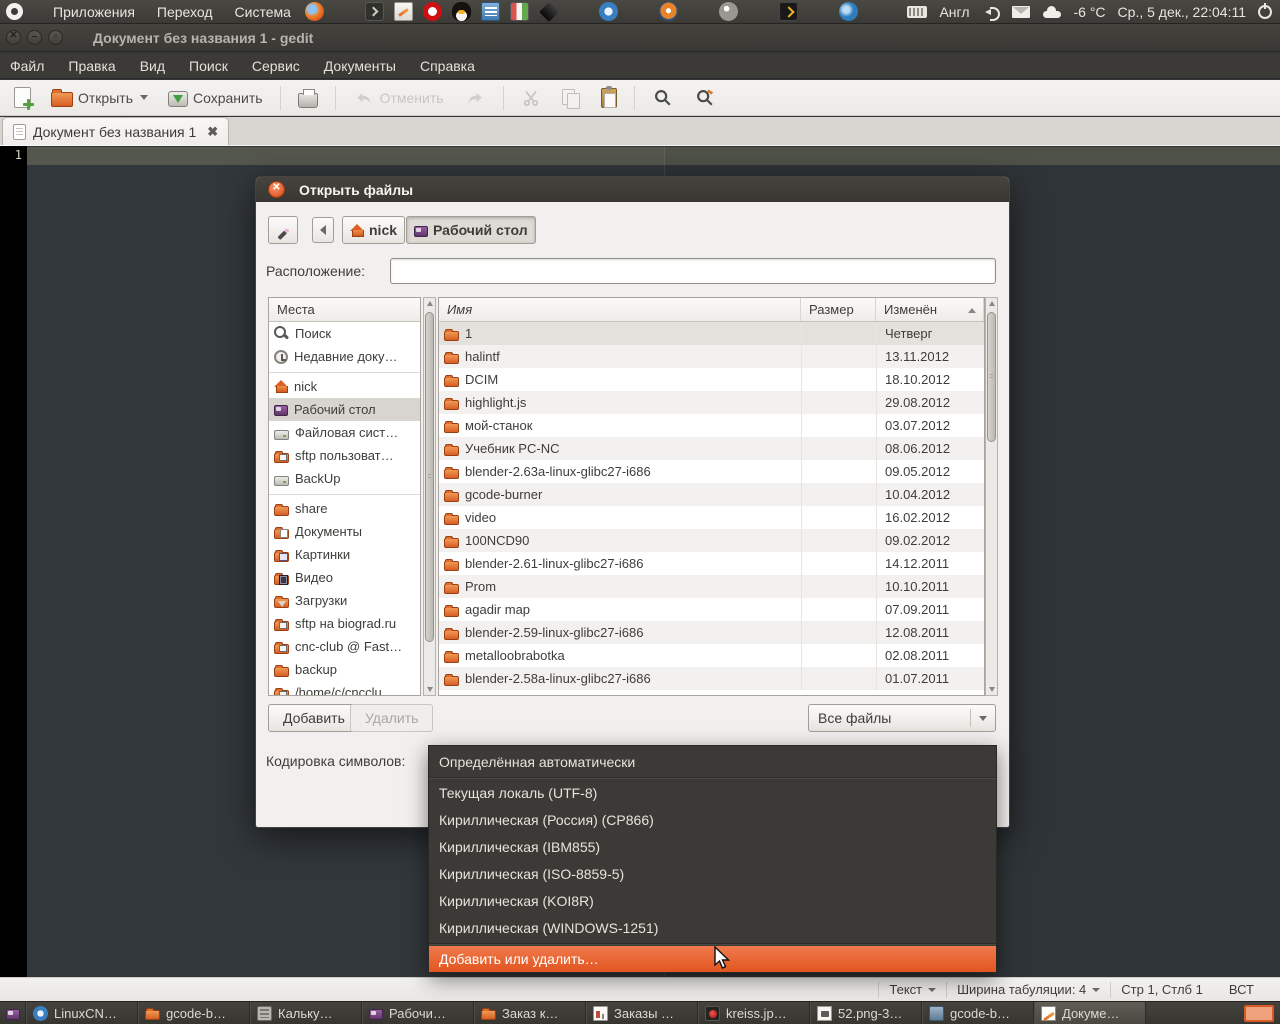 This screenshot has height=1024, width=1280. Describe the element at coordinates (344, 554) in the screenshot. I see `place-item: Картинки` at that location.